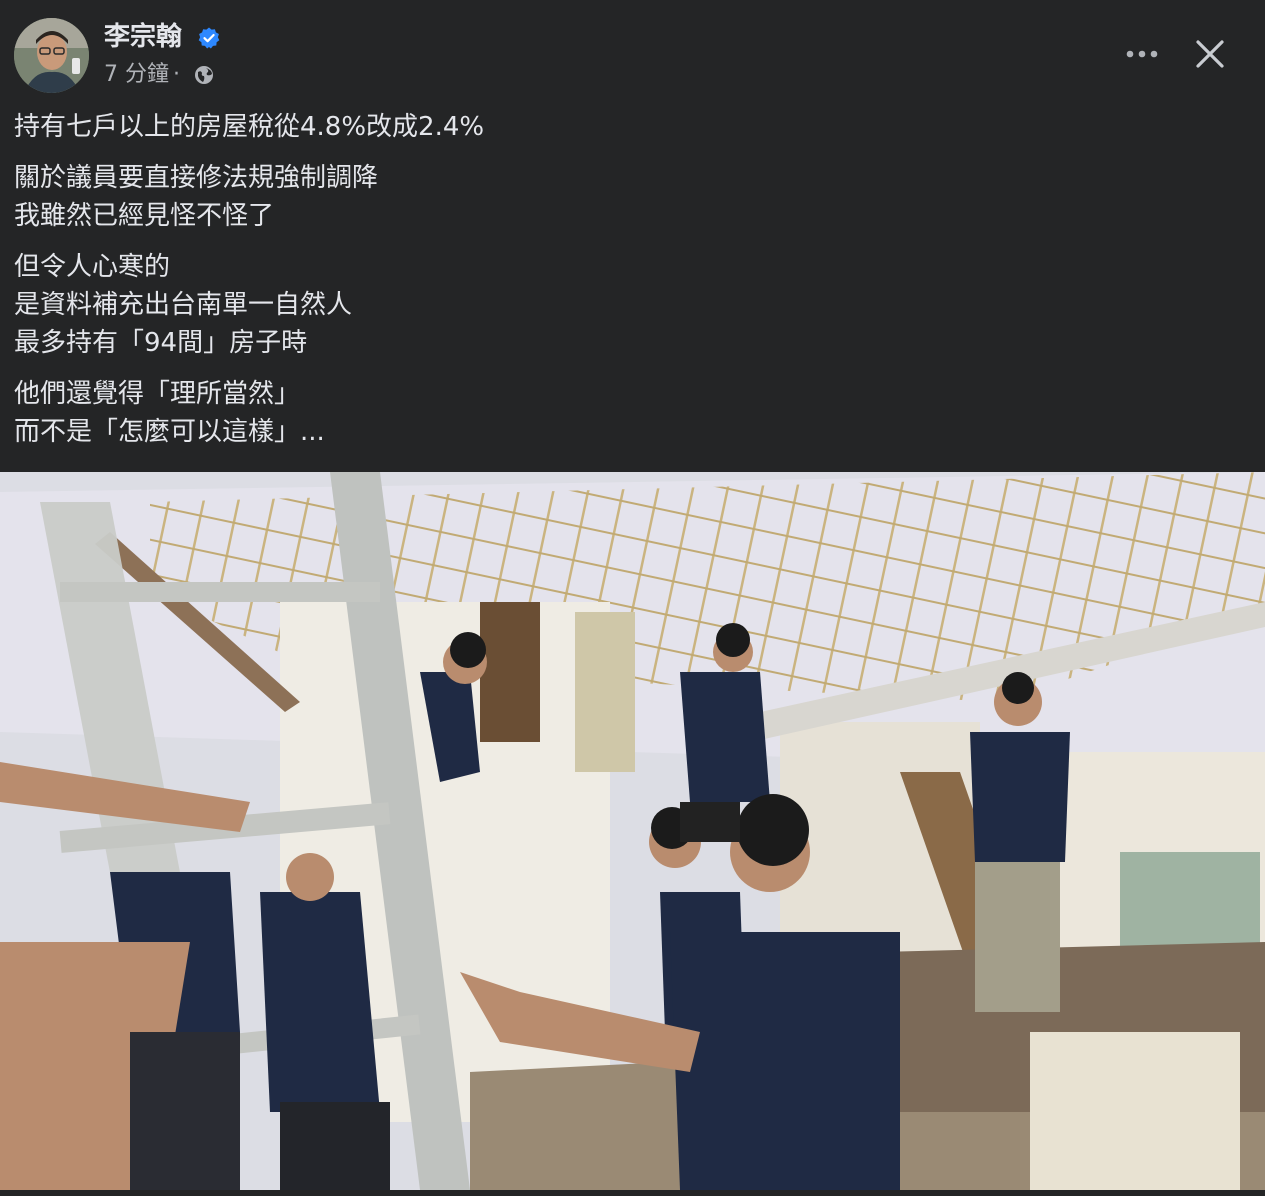 This screenshot has width=1265, height=1196. What do you see at coordinates (161, 343) in the screenshot?
I see `post-text-line: 最多持有「94間」房子時` at bounding box center [161, 343].